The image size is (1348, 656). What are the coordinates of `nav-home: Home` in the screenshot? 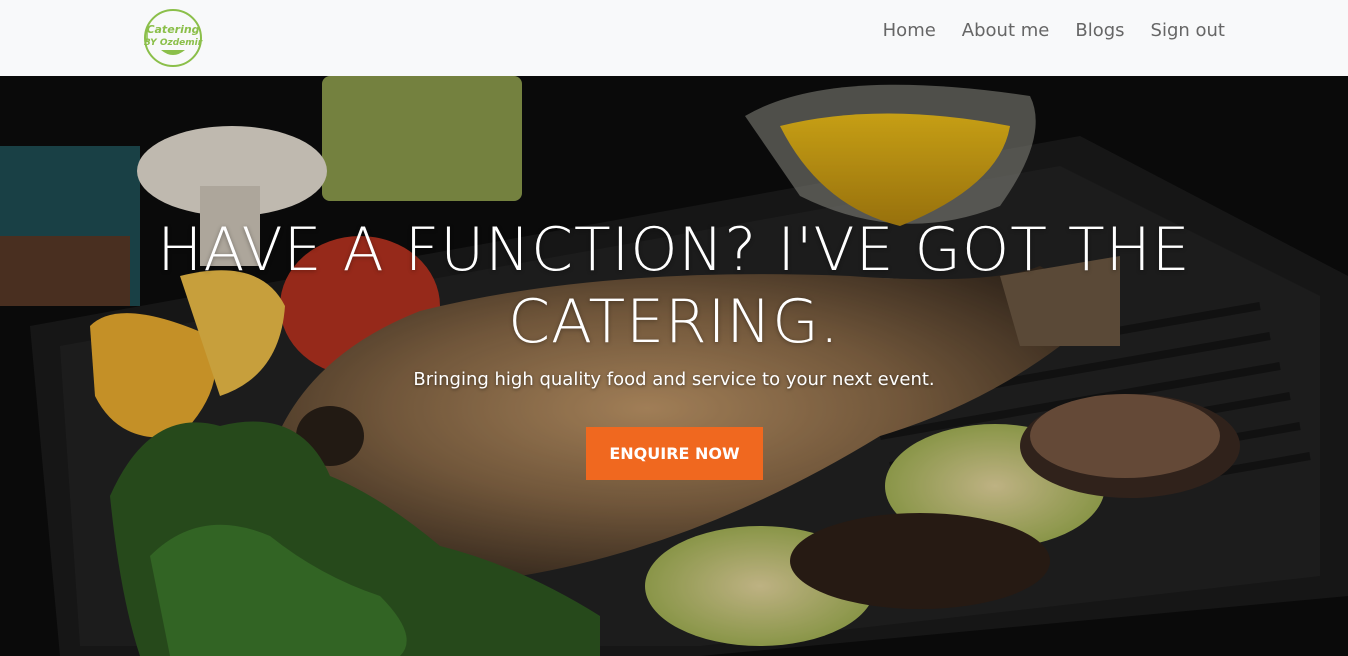 It's located at (909, 31).